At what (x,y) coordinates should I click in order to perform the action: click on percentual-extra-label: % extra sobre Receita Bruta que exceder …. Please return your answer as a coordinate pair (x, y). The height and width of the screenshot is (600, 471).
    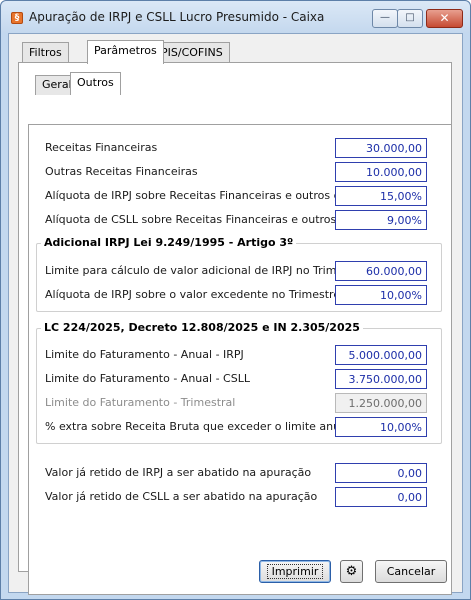
    Looking at the image, I should click on (197, 426).